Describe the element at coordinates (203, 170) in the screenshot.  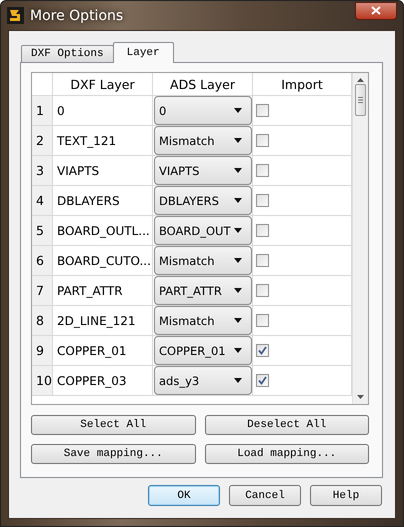
I see `ads-layer-dropdown: VIAPTS` at that location.